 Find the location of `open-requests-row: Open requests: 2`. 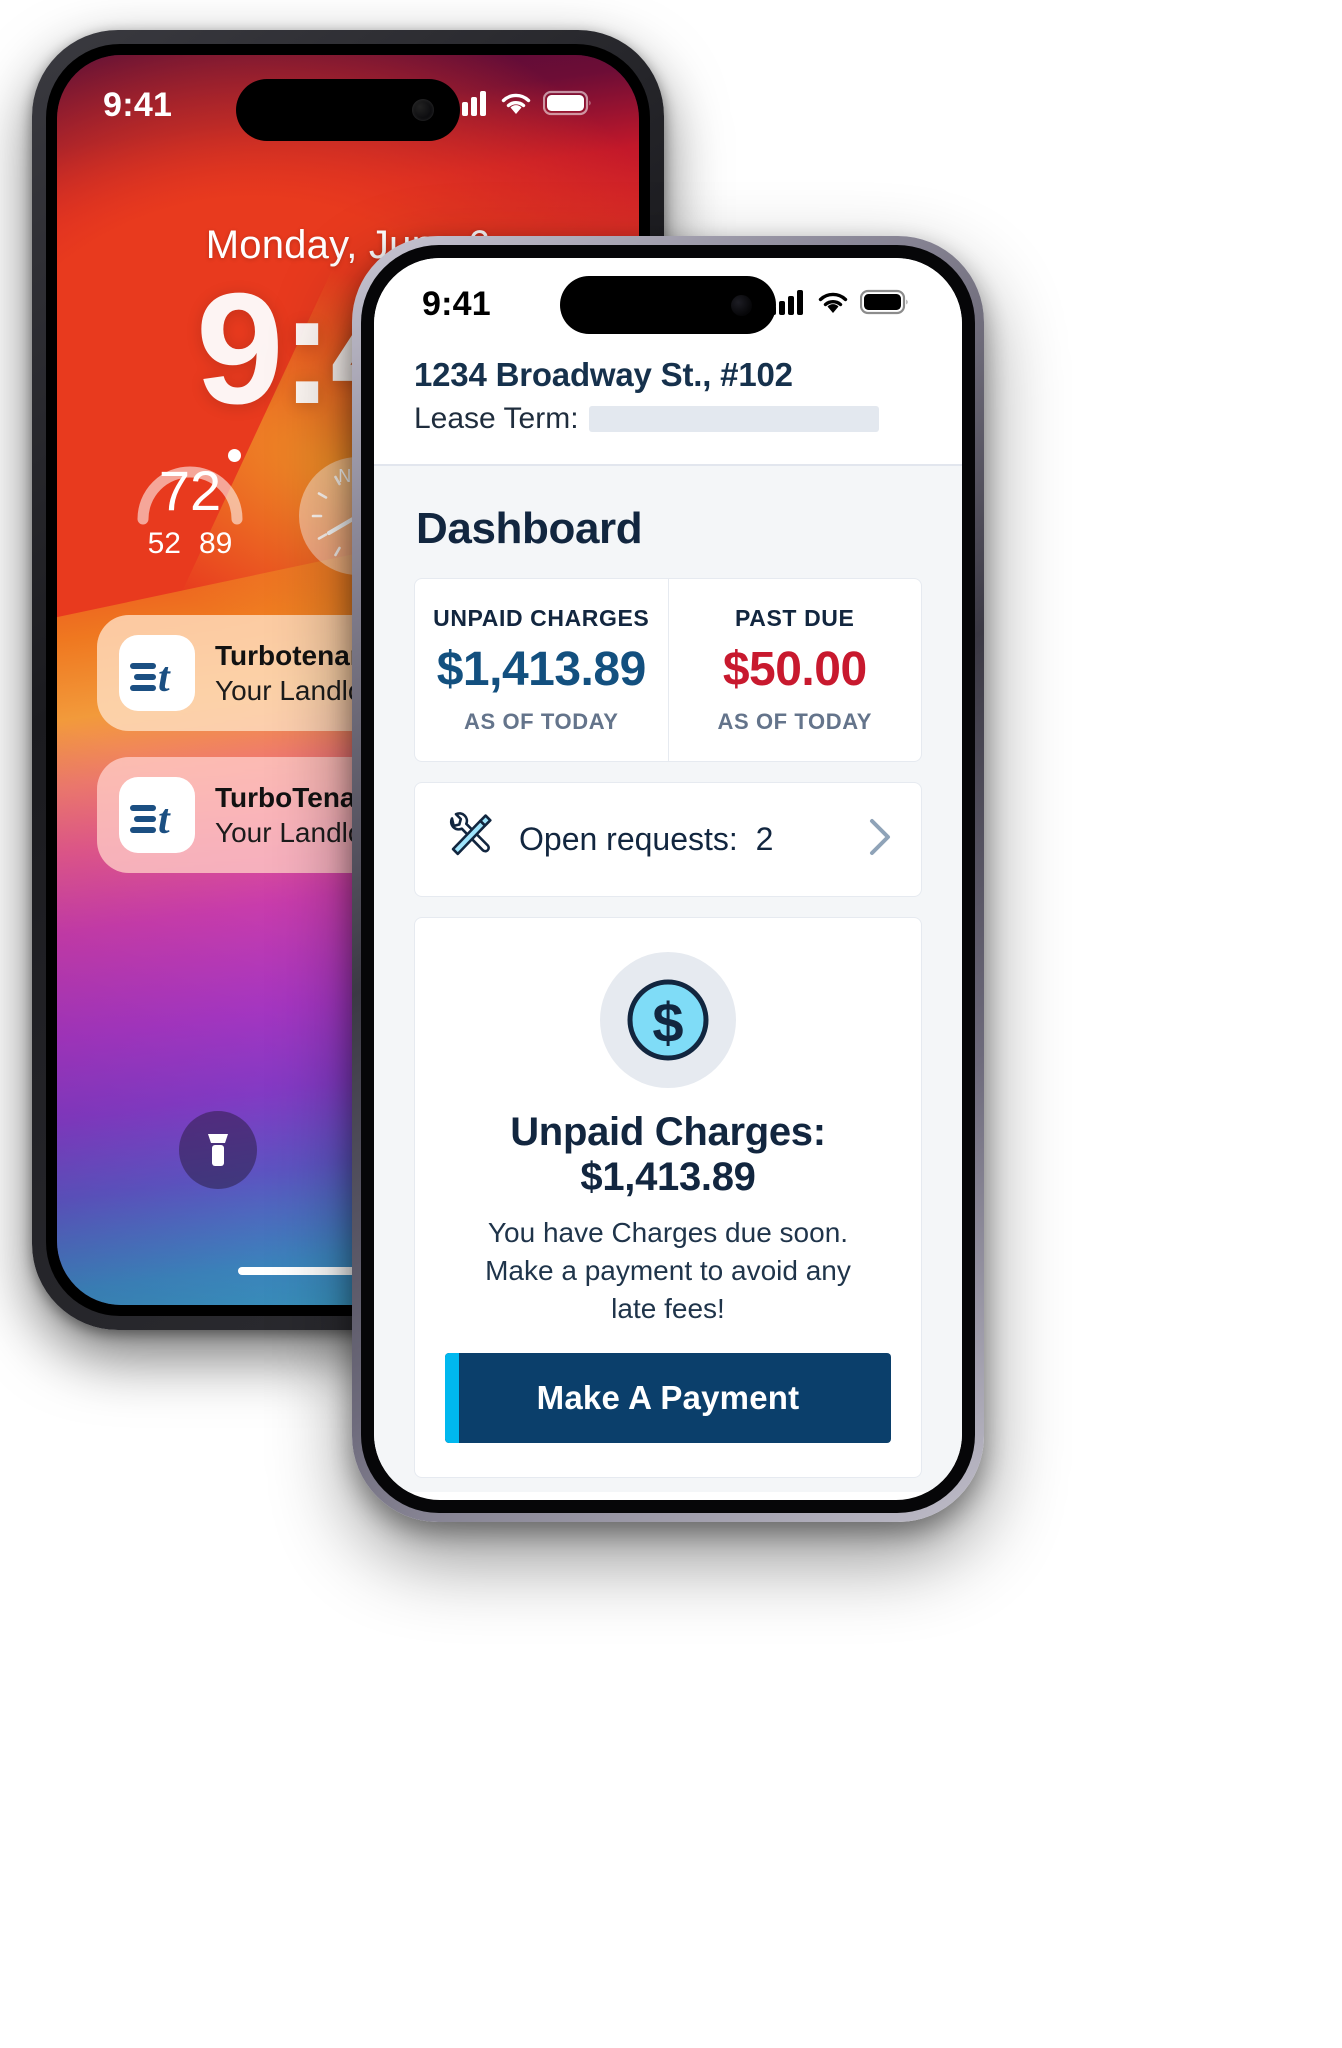

open-requests-row: Open requests: 2 is located at coordinates (668, 839).